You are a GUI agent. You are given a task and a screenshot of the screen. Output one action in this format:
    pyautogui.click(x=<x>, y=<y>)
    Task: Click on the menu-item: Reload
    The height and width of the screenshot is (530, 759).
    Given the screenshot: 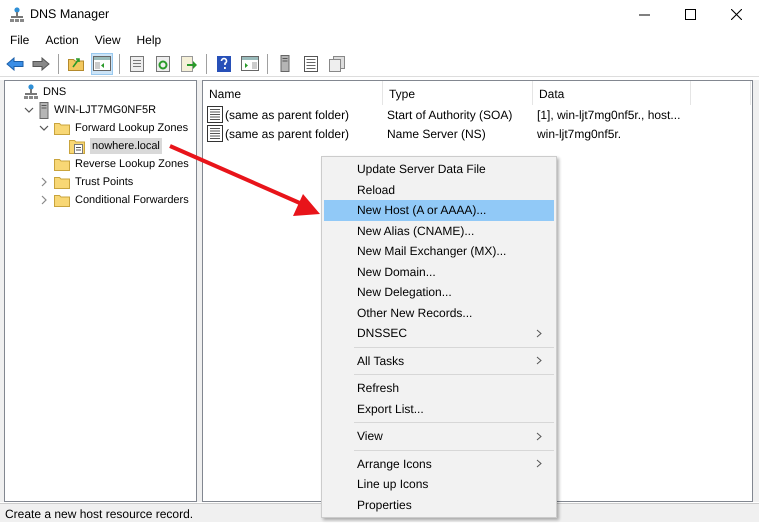 What is the action you would take?
    pyautogui.click(x=439, y=190)
    